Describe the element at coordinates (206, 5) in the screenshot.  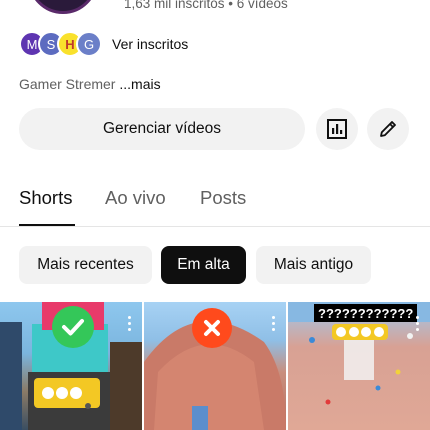
I see `channel-stats: 1,63 mil inscritos • 6 vídeos` at that location.